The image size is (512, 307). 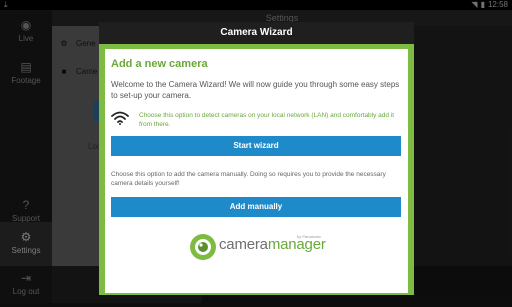 What do you see at coordinates (120, 118) in the screenshot?
I see `wifi-icon` at bounding box center [120, 118].